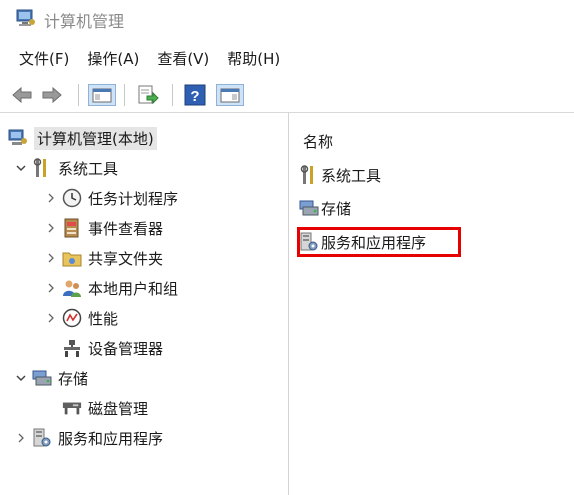  I want to click on performance-icon, so click(72, 318).